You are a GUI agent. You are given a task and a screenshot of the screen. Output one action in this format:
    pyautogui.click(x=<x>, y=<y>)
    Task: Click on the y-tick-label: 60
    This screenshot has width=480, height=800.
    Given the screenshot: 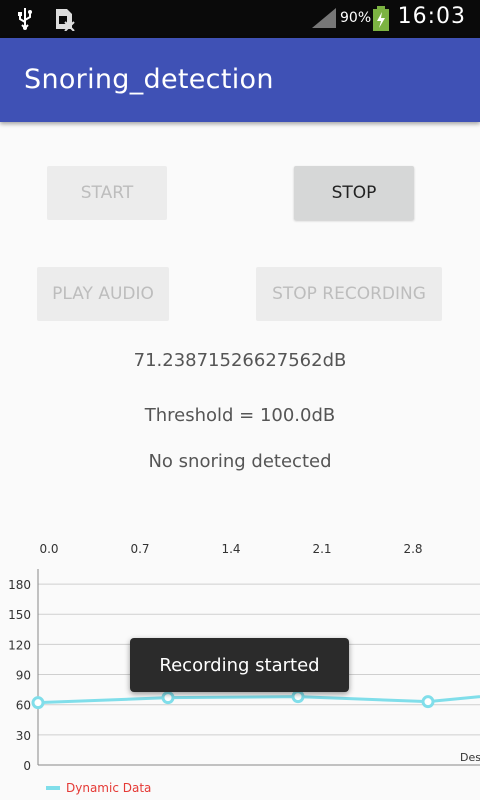 What is the action you would take?
    pyautogui.click(x=23, y=706)
    